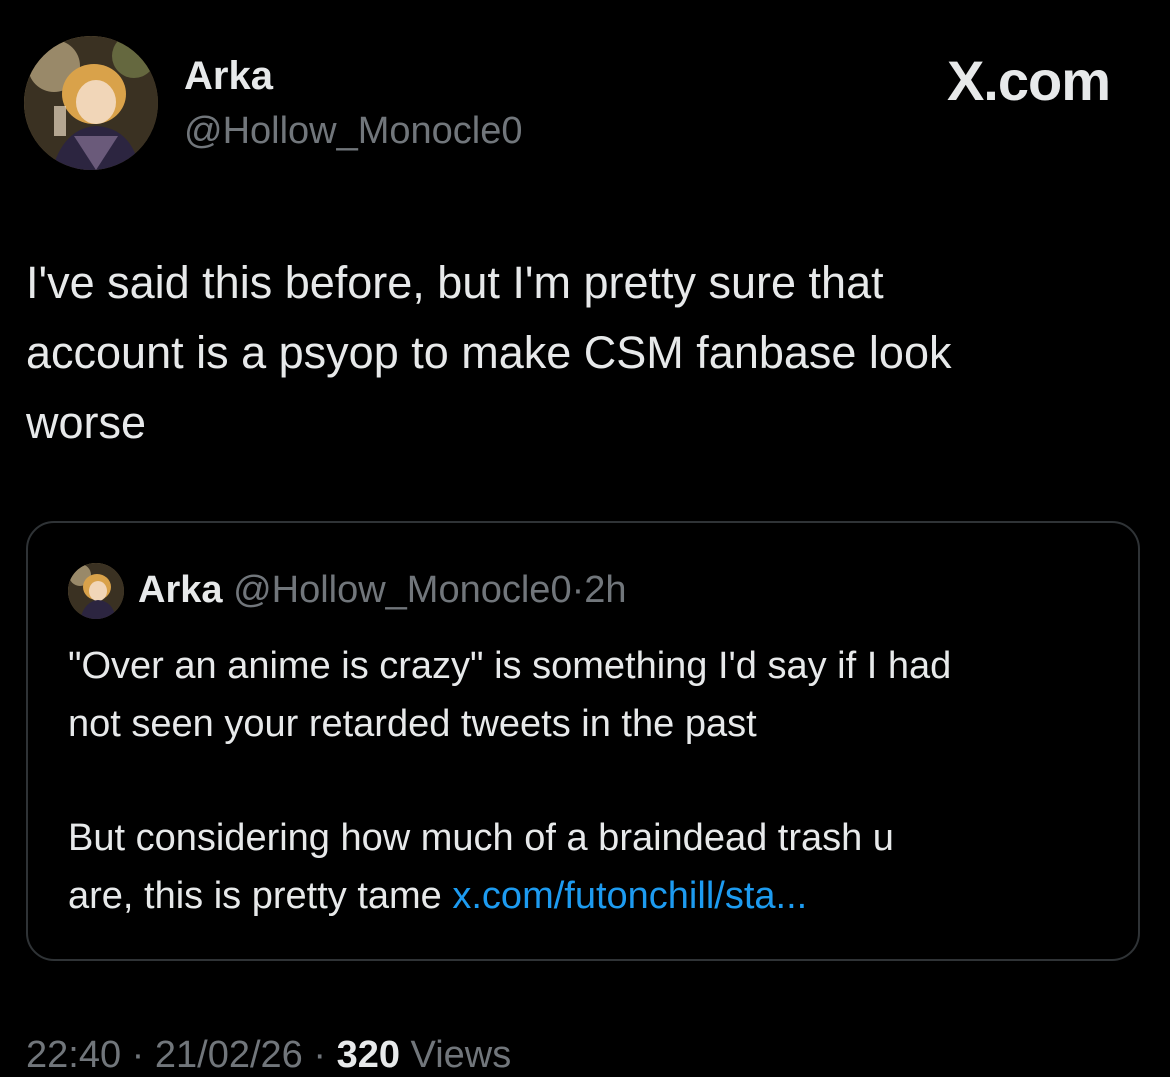  I want to click on views-count: 320, so click(368, 1055).